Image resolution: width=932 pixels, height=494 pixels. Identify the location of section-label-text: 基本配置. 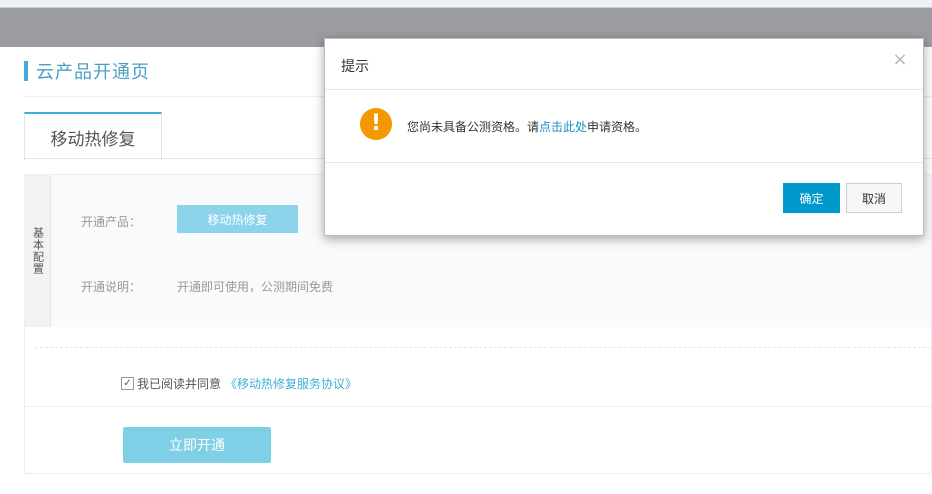
(38, 251).